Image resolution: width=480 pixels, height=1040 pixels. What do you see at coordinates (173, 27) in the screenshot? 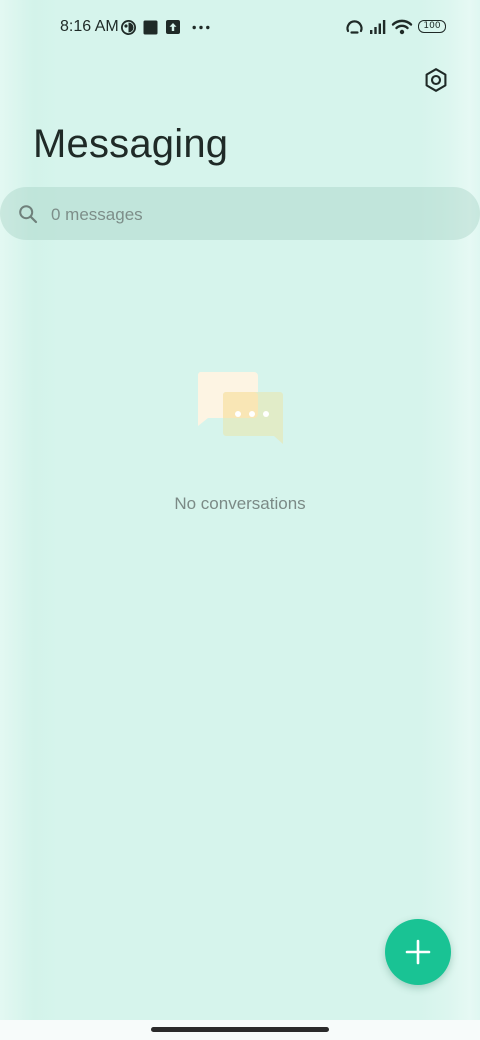
I see `upload-icon` at bounding box center [173, 27].